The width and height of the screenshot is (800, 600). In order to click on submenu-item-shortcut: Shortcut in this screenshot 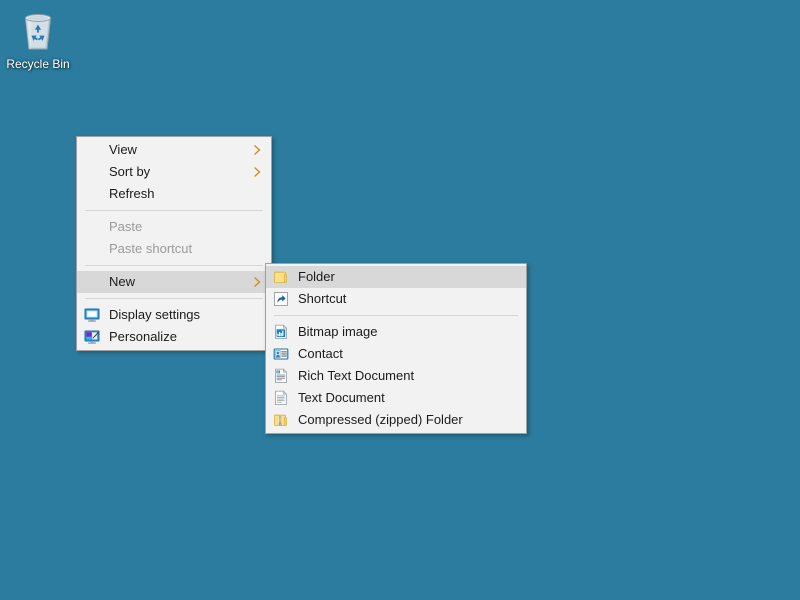, I will do `click(396, 299)`.